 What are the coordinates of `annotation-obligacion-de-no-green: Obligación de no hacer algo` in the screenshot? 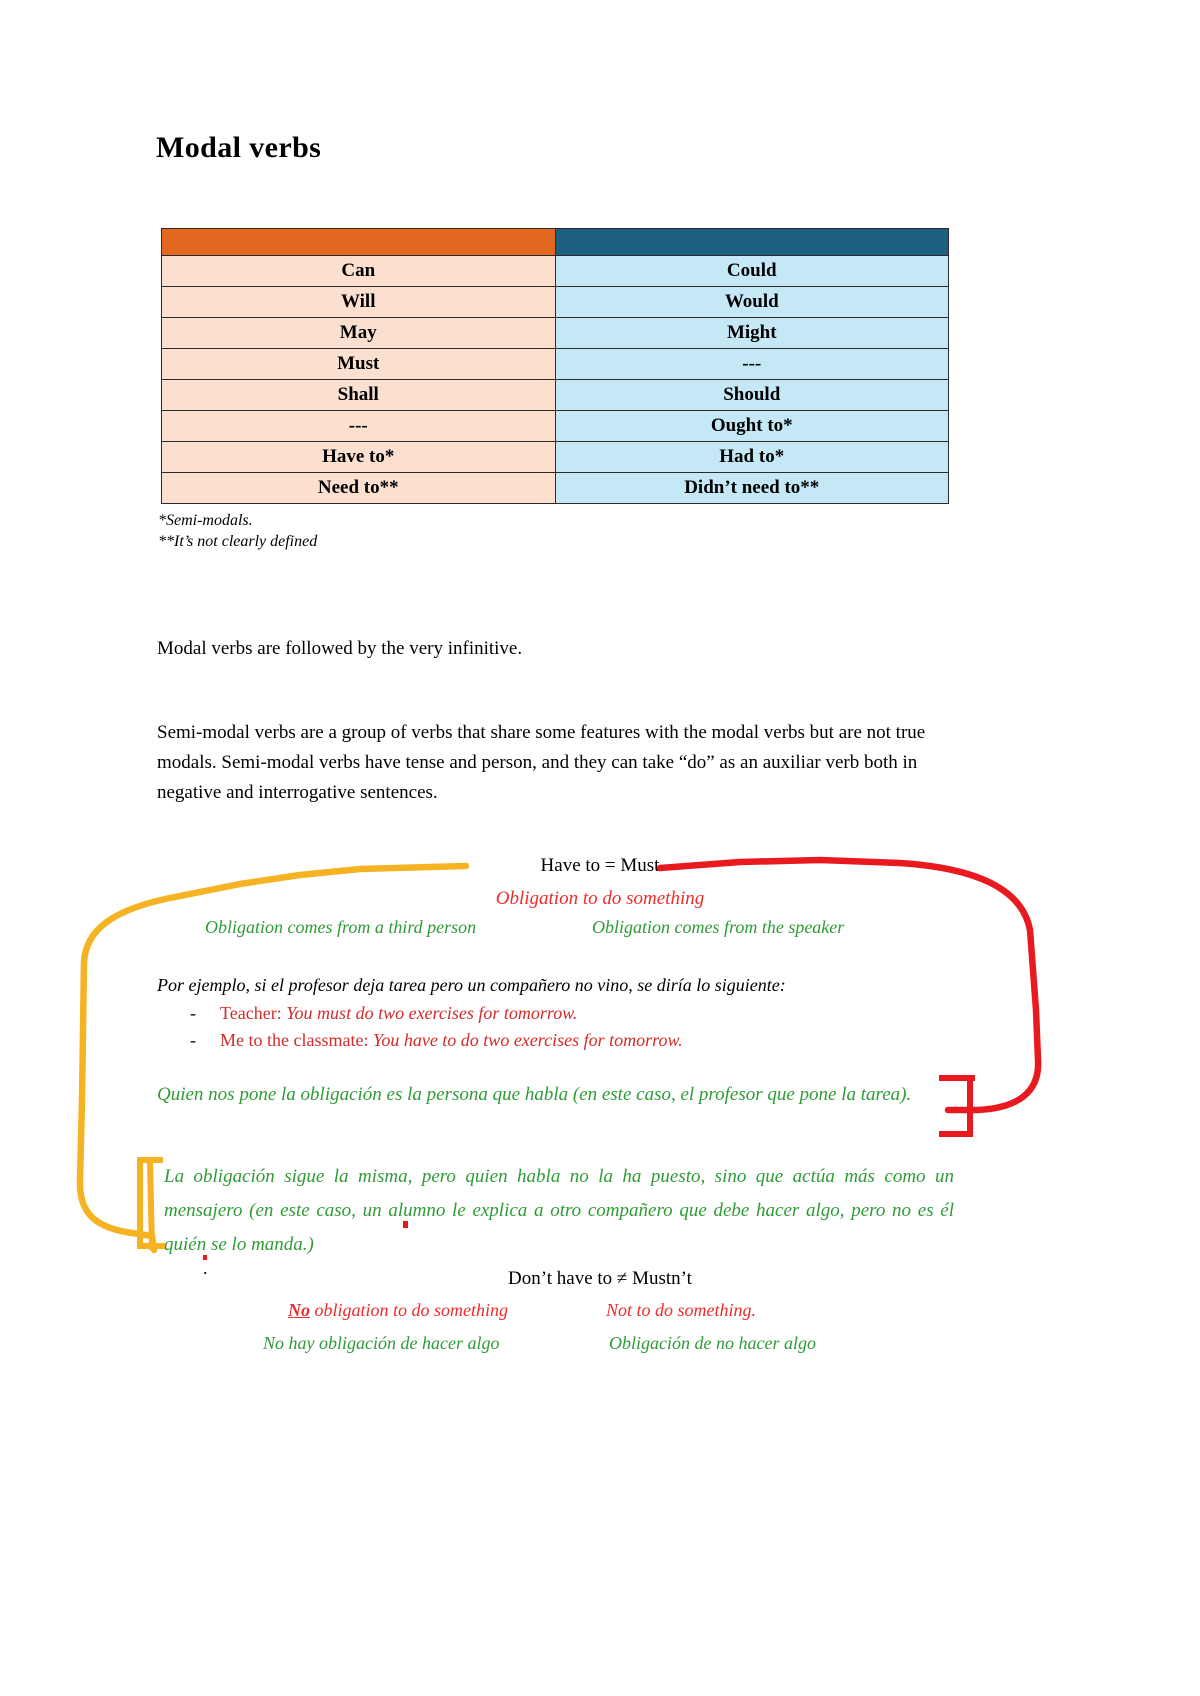 It's located at (712, 1343).